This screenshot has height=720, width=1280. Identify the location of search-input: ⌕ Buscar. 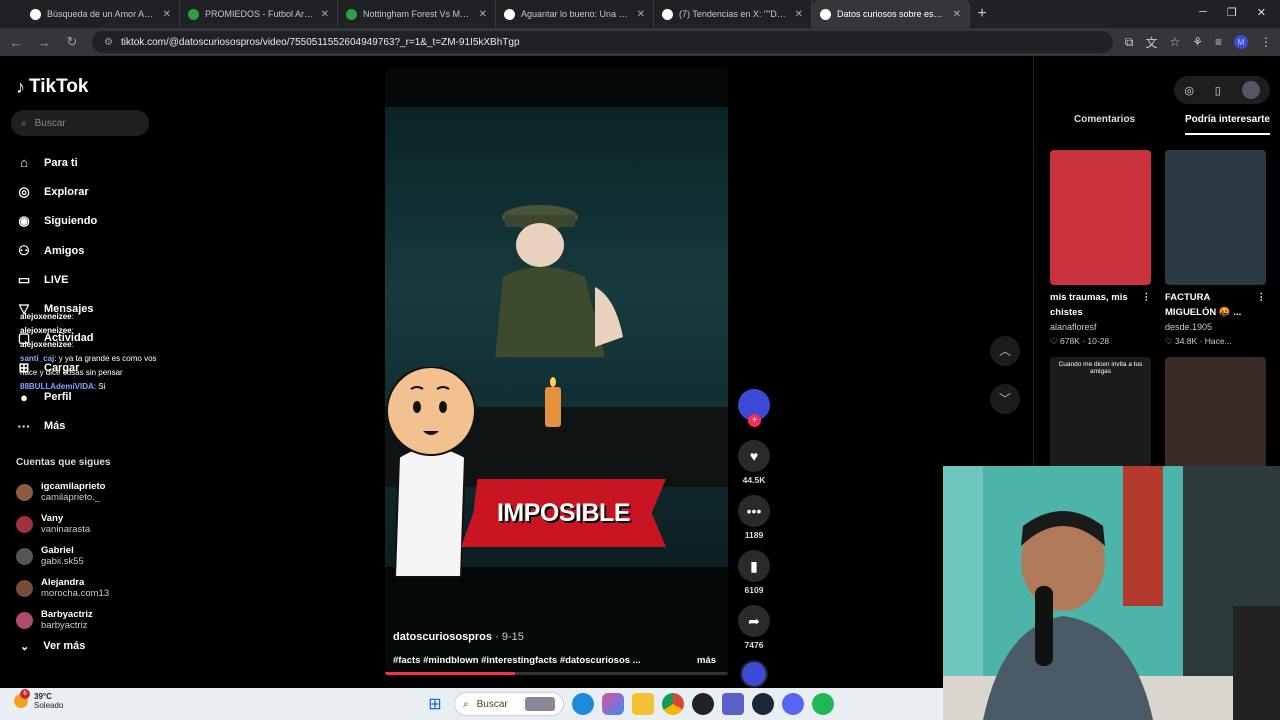
(80, 123).